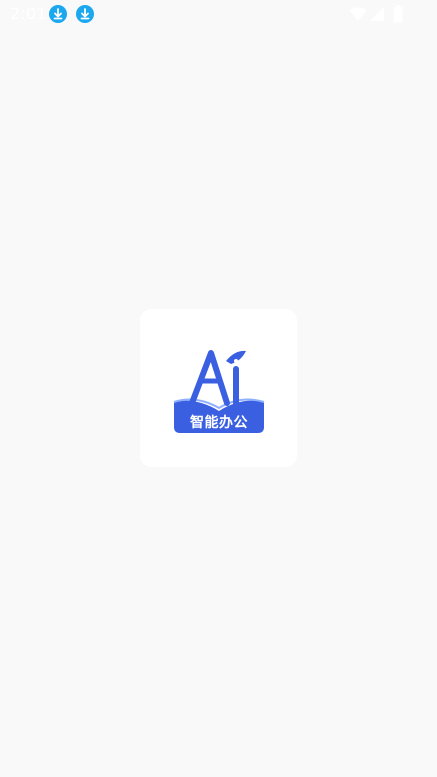 The image size is (437, 777). Describe the element at coordinates (219, 391) in the screenshot. I see `ai-logo-icon` at that location.